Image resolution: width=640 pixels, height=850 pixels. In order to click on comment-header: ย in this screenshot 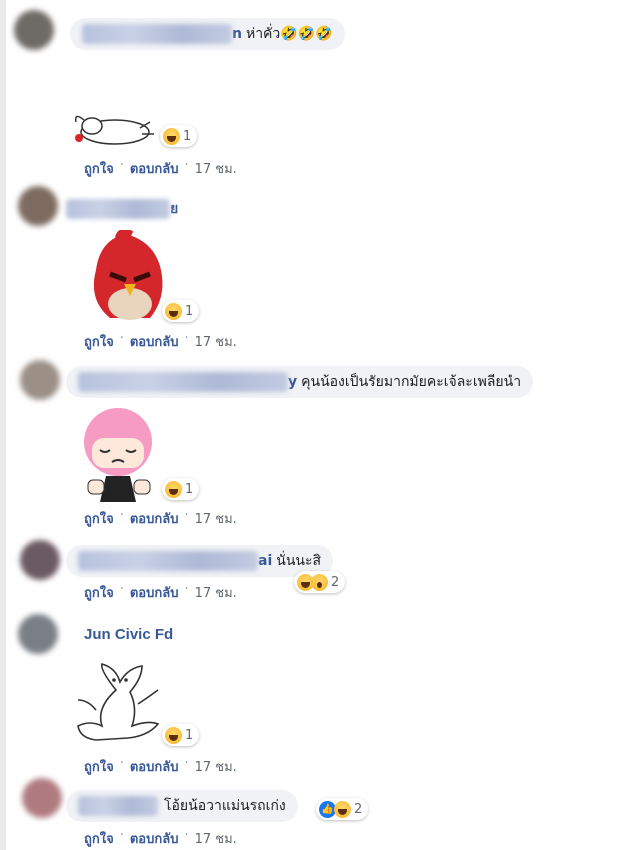, I will do `click(124, 209)`.